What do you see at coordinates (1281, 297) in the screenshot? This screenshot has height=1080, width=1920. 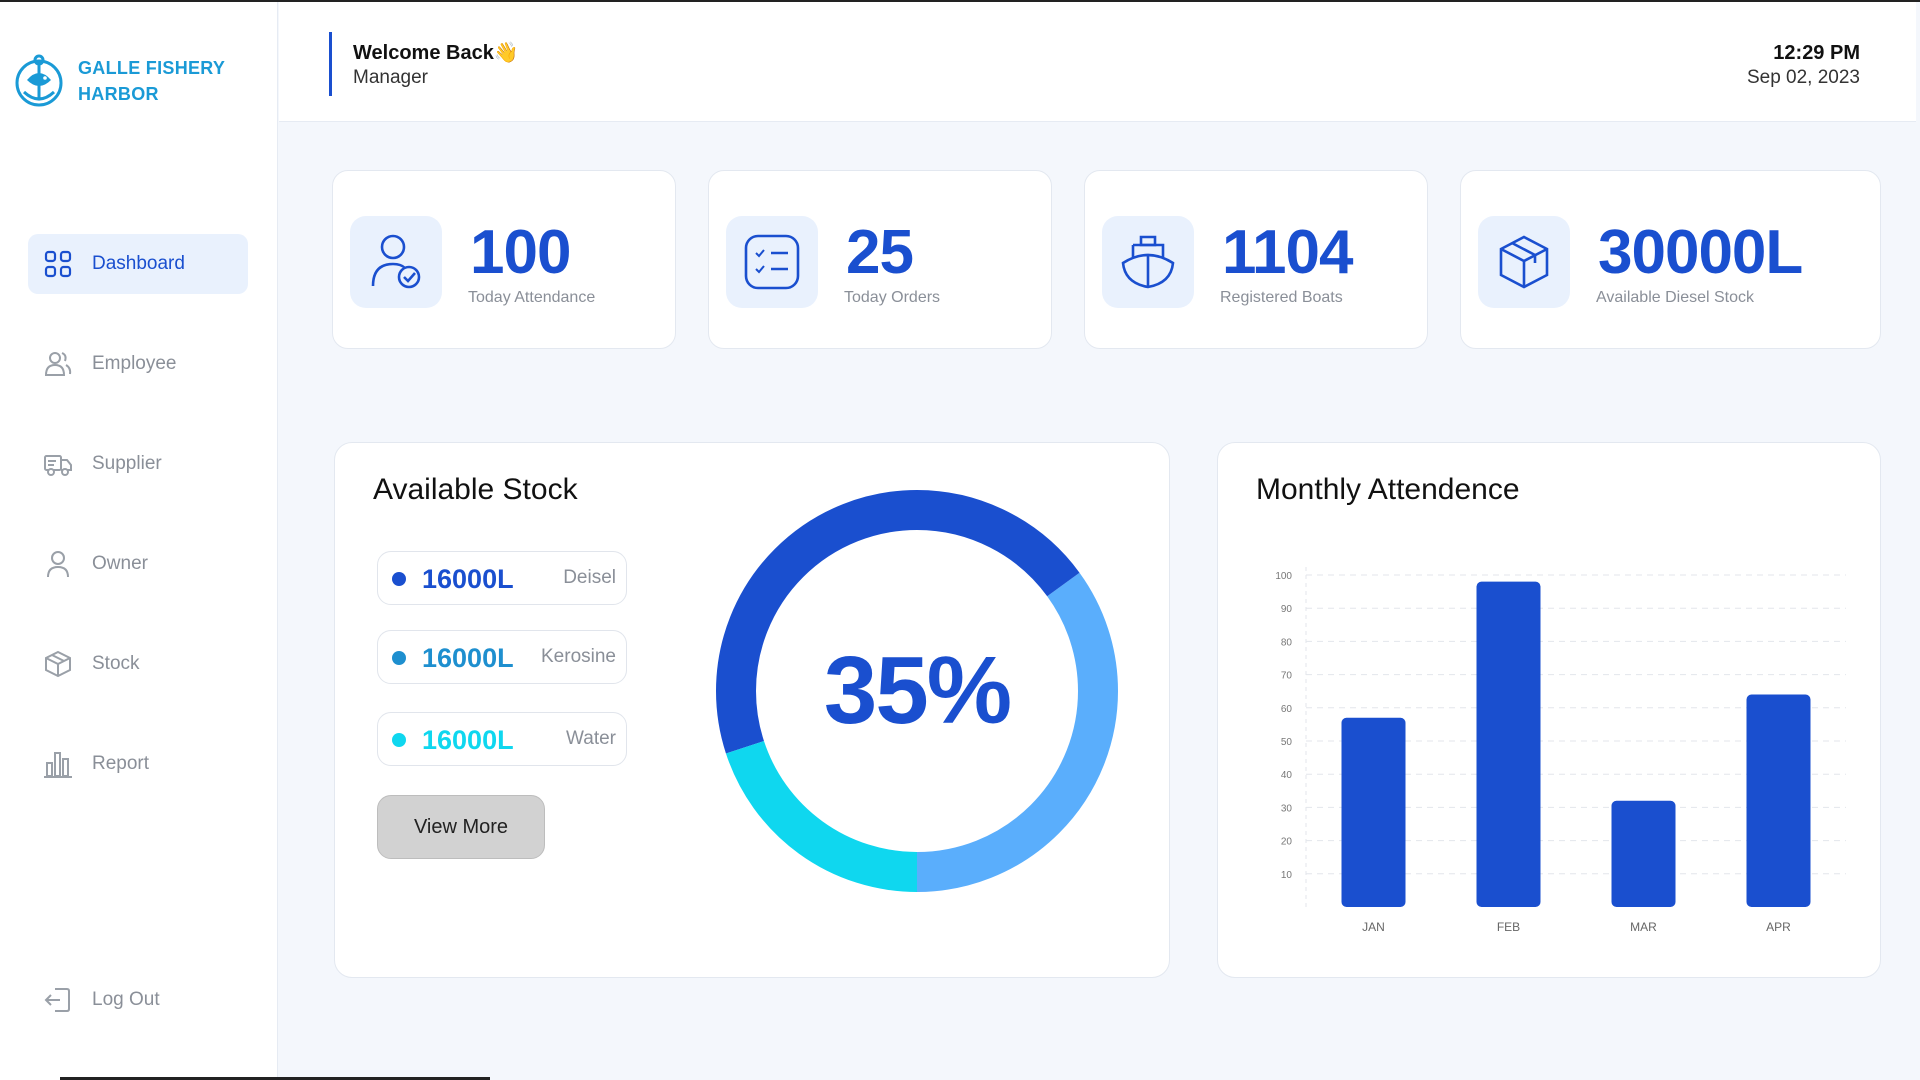 I see `stat-label: Registered Boats` at bounding box center [1281, 297].